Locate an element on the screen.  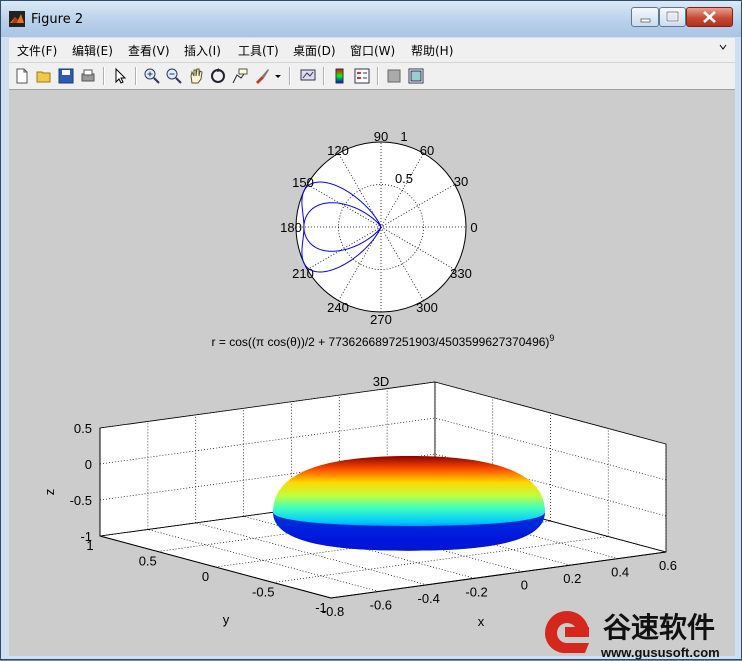
z-tick-label: -1 is located at coordinates (86, 536).